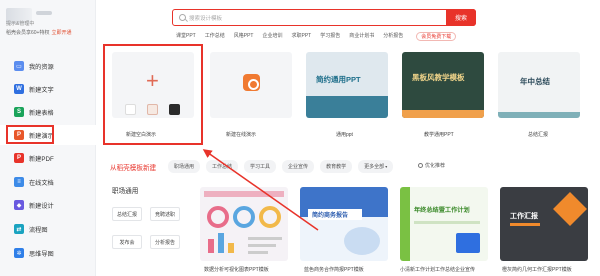 This screenshot has width=600, height=276. Describe the element at coordinates (41, 254) in the screenshot. I see `sidebar-item-label: 思维导图` at that location.